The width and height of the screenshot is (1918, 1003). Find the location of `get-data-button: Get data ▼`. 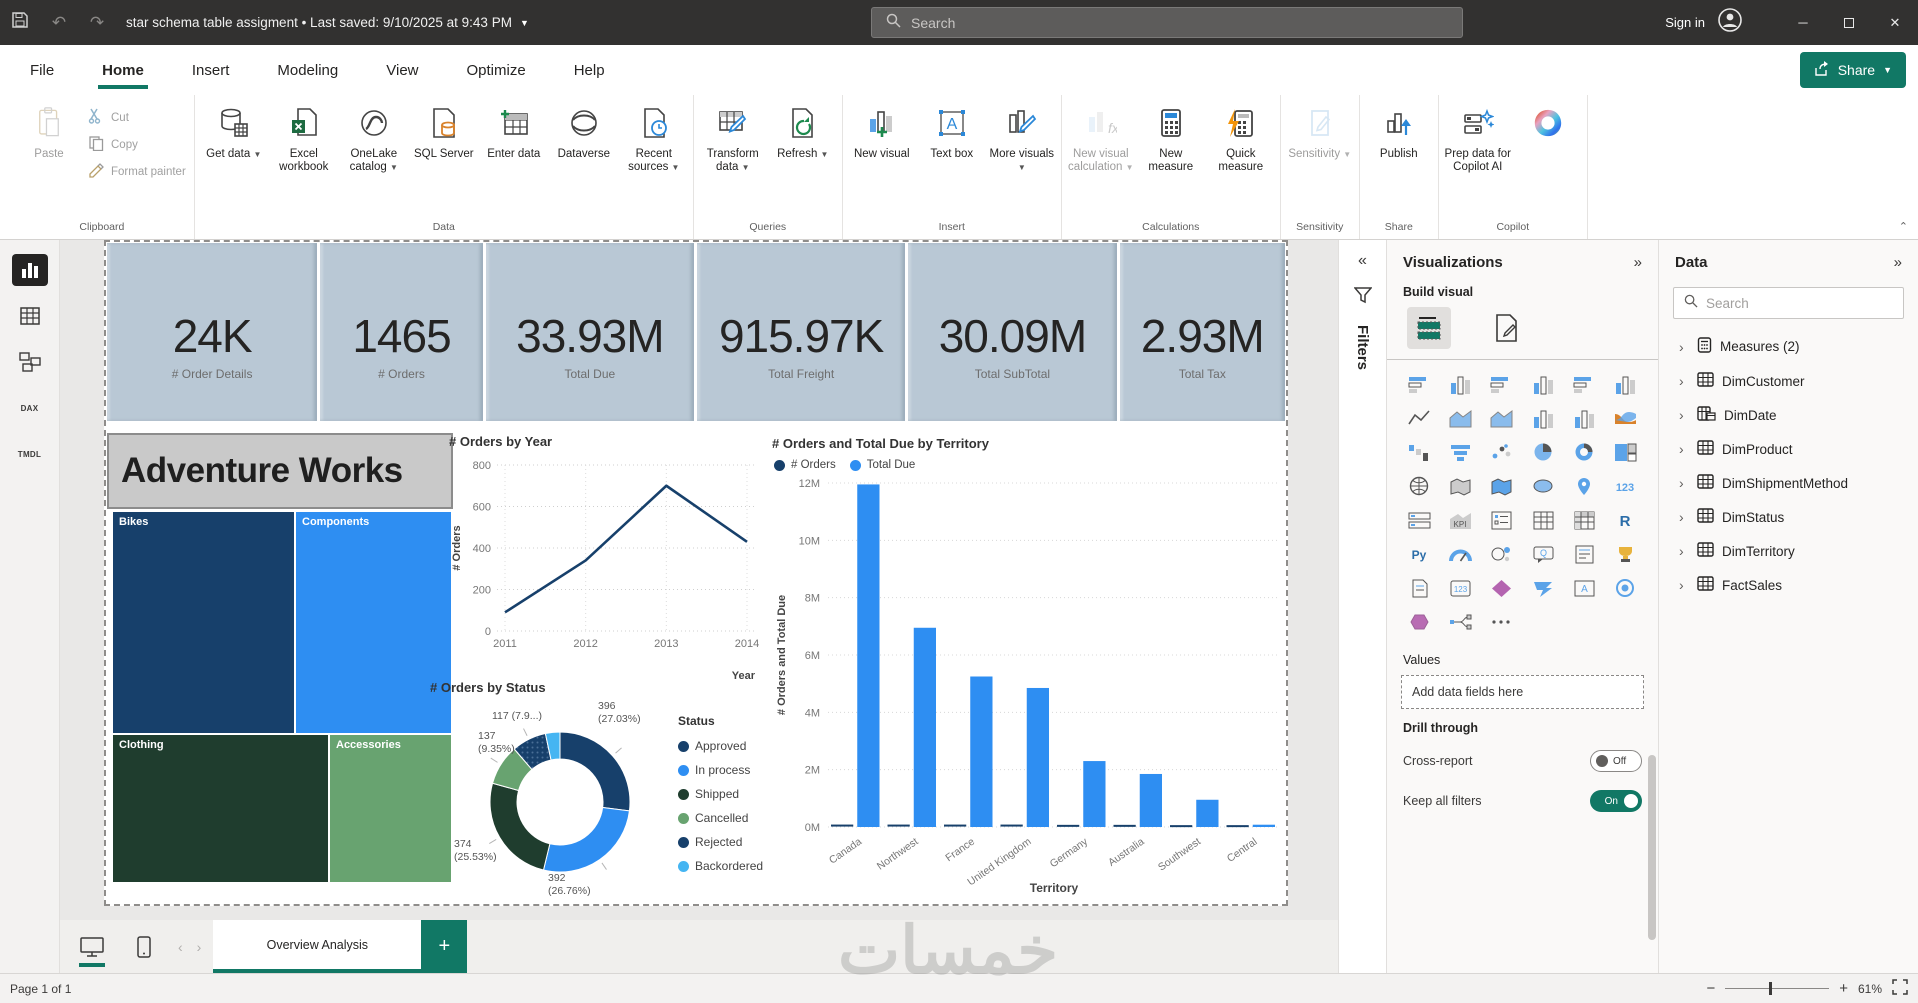

get-data-button: Get data ▼ is located at coordinates (234, 134).